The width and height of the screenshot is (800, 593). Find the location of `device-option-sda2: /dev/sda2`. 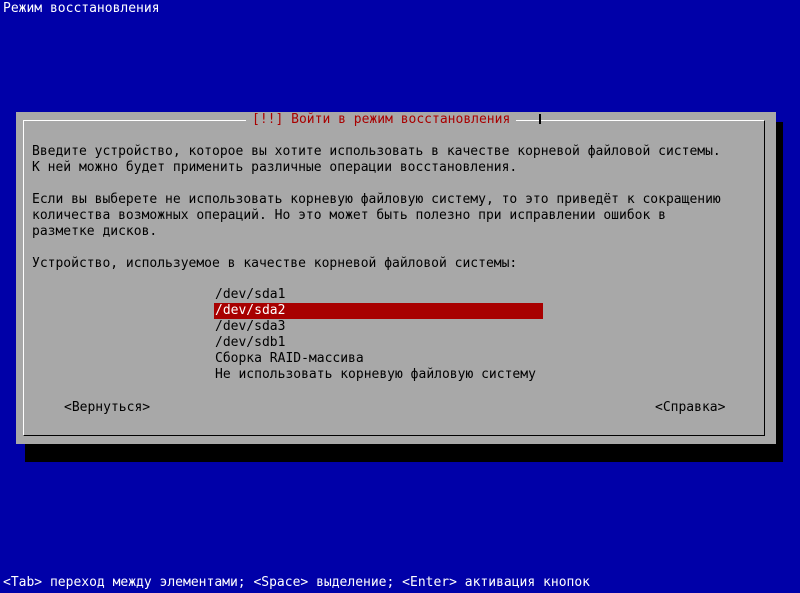

device-option-sda2: /dev/sda2 is located at coordinates (378, 311).